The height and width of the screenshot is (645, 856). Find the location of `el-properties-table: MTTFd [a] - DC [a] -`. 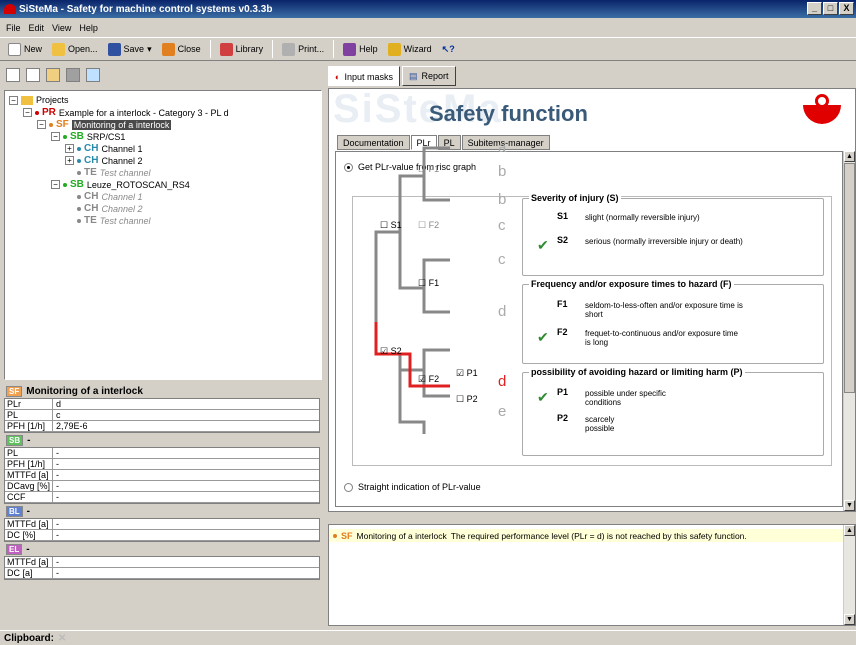

el-properties-table: MTTFd [a] - DC [a] - is located at coordinates (162, 568).